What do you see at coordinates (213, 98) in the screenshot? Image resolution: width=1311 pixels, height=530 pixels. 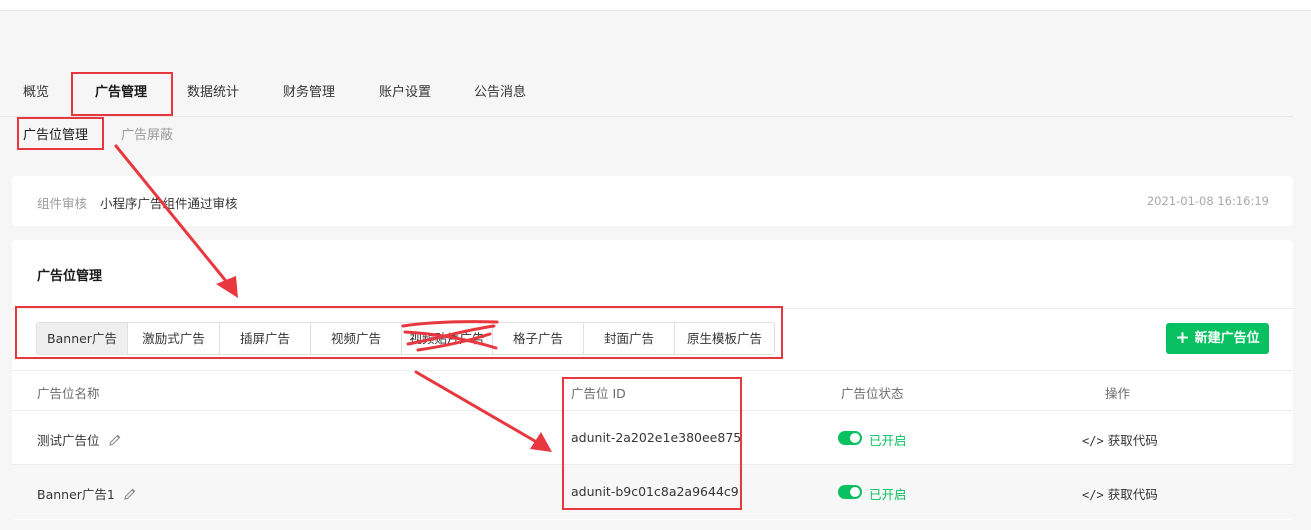 I see `tab-statistics: 数据统计` at bounding box center [213, 98].